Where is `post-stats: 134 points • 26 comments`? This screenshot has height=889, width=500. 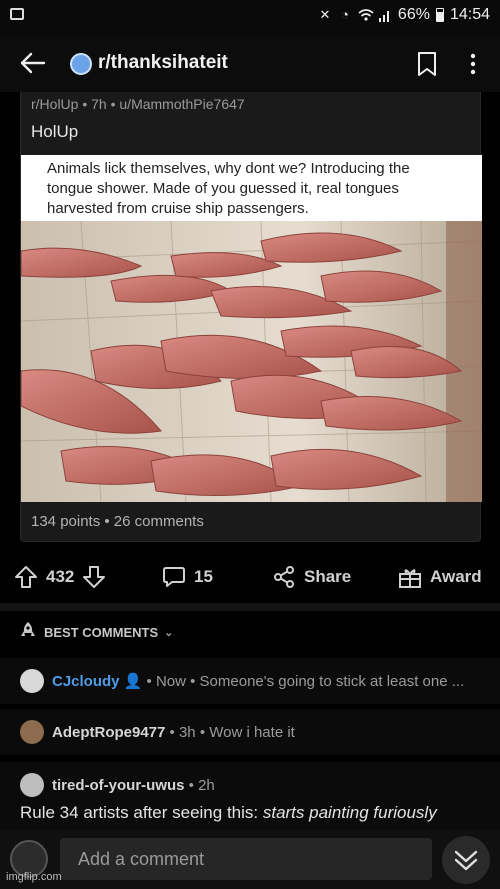
post-stats: 134 points • 26 comments is located at coordinates (117, 521).